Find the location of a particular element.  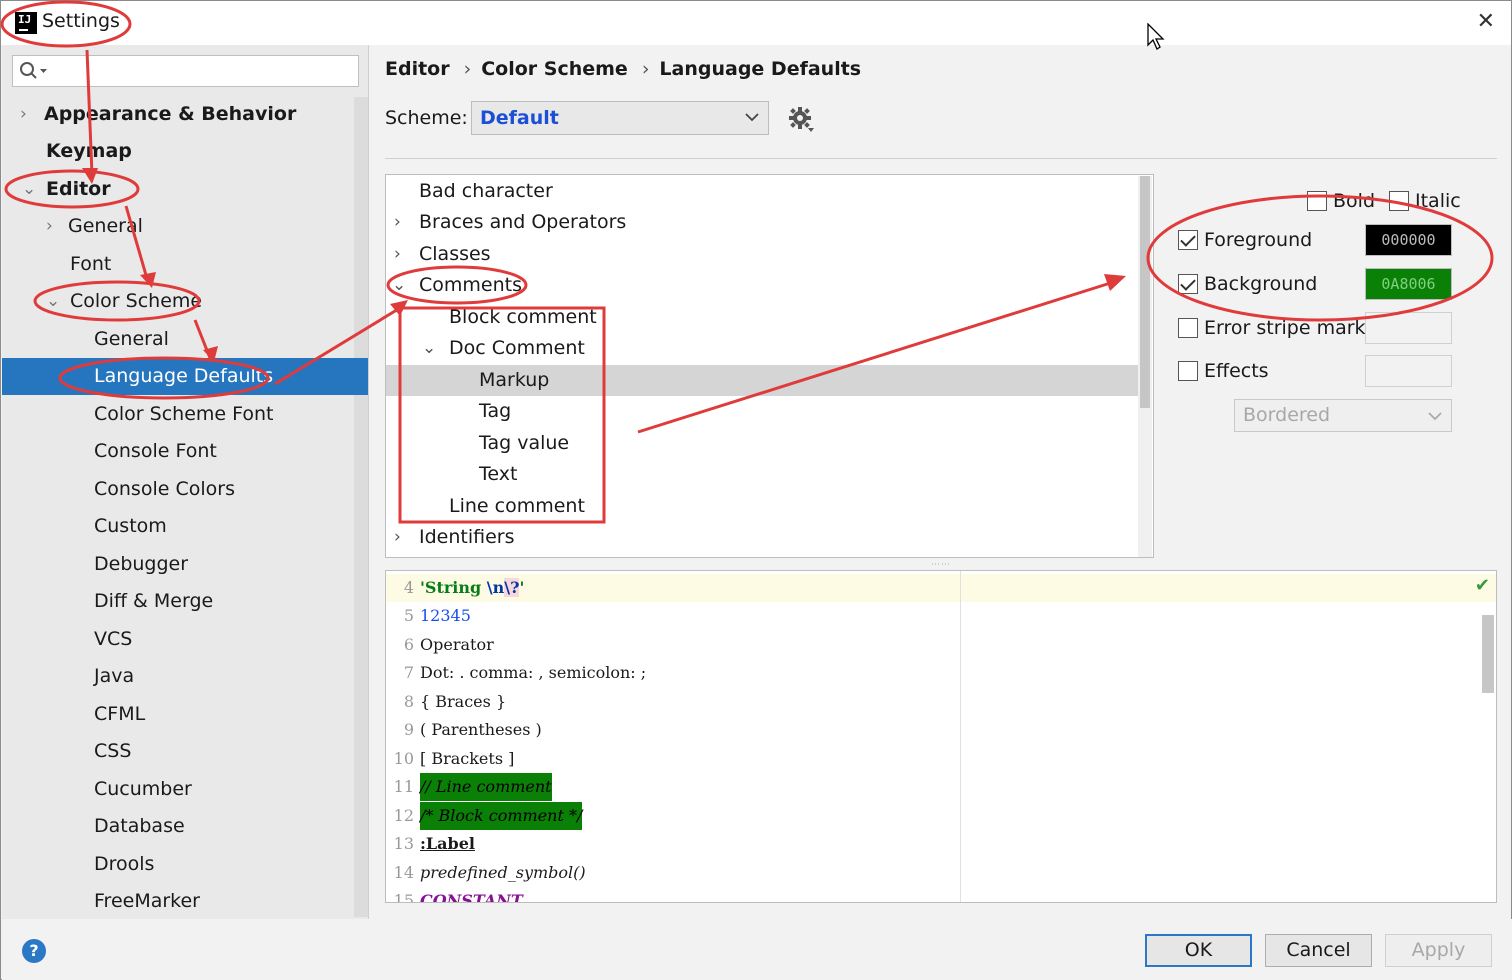

sidebar-item-drools: Drools is located at coordinates (178, 864).